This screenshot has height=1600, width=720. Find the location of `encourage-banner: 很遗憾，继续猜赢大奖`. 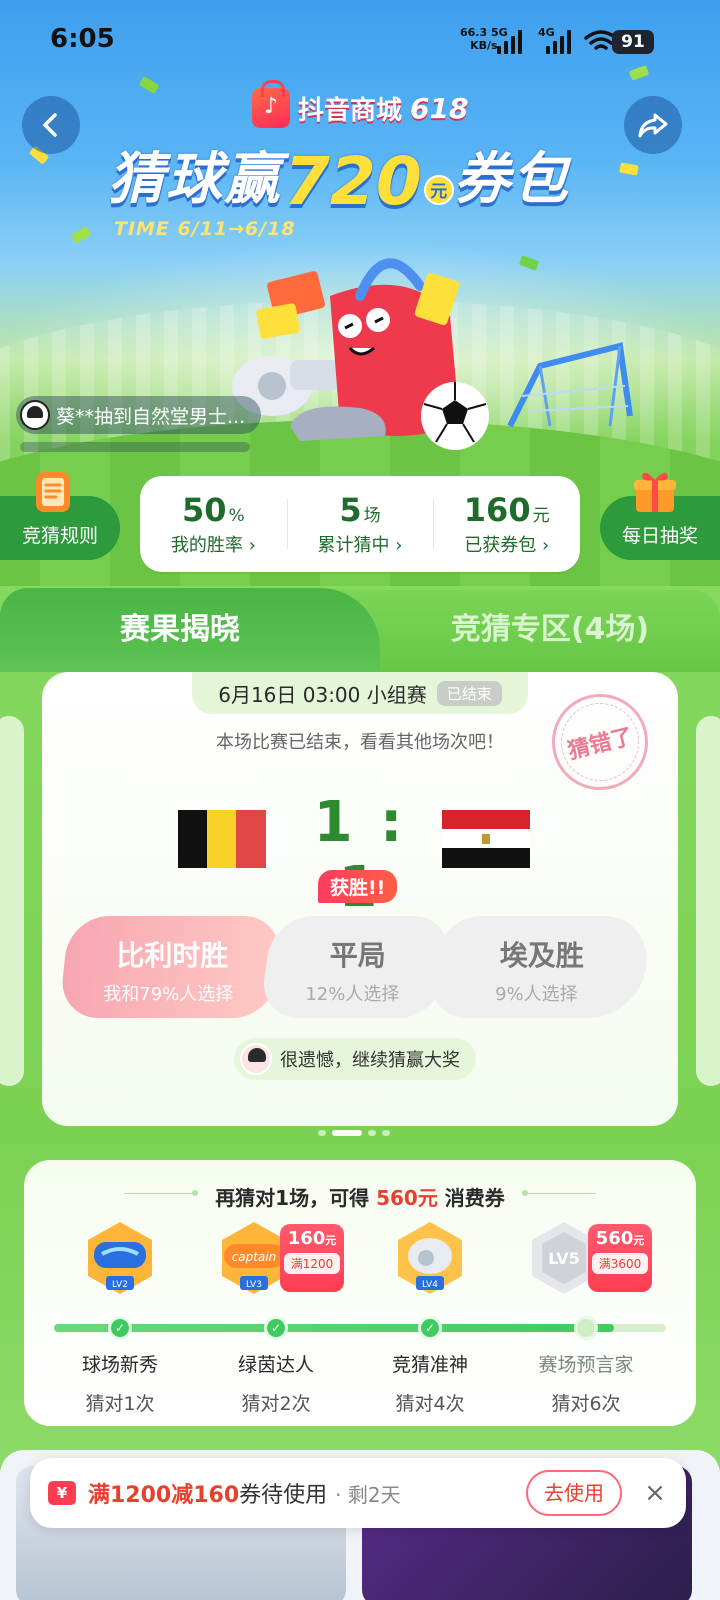

encourage-banner: 很遗憾，继续猜赢大奖 is located at coordinates (355, 1059).